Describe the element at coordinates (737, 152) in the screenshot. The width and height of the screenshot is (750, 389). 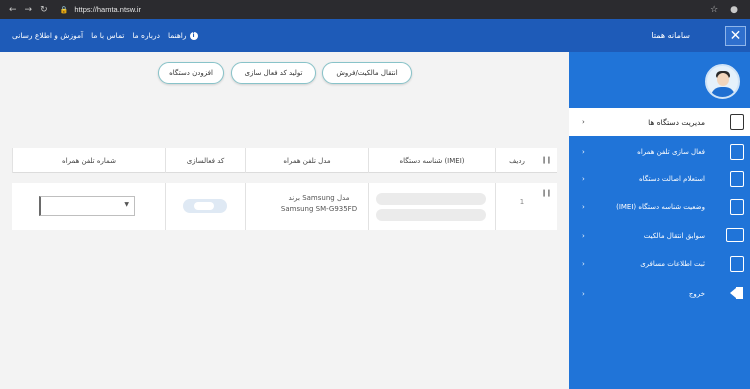
I see `phone-download-icon` at that location.